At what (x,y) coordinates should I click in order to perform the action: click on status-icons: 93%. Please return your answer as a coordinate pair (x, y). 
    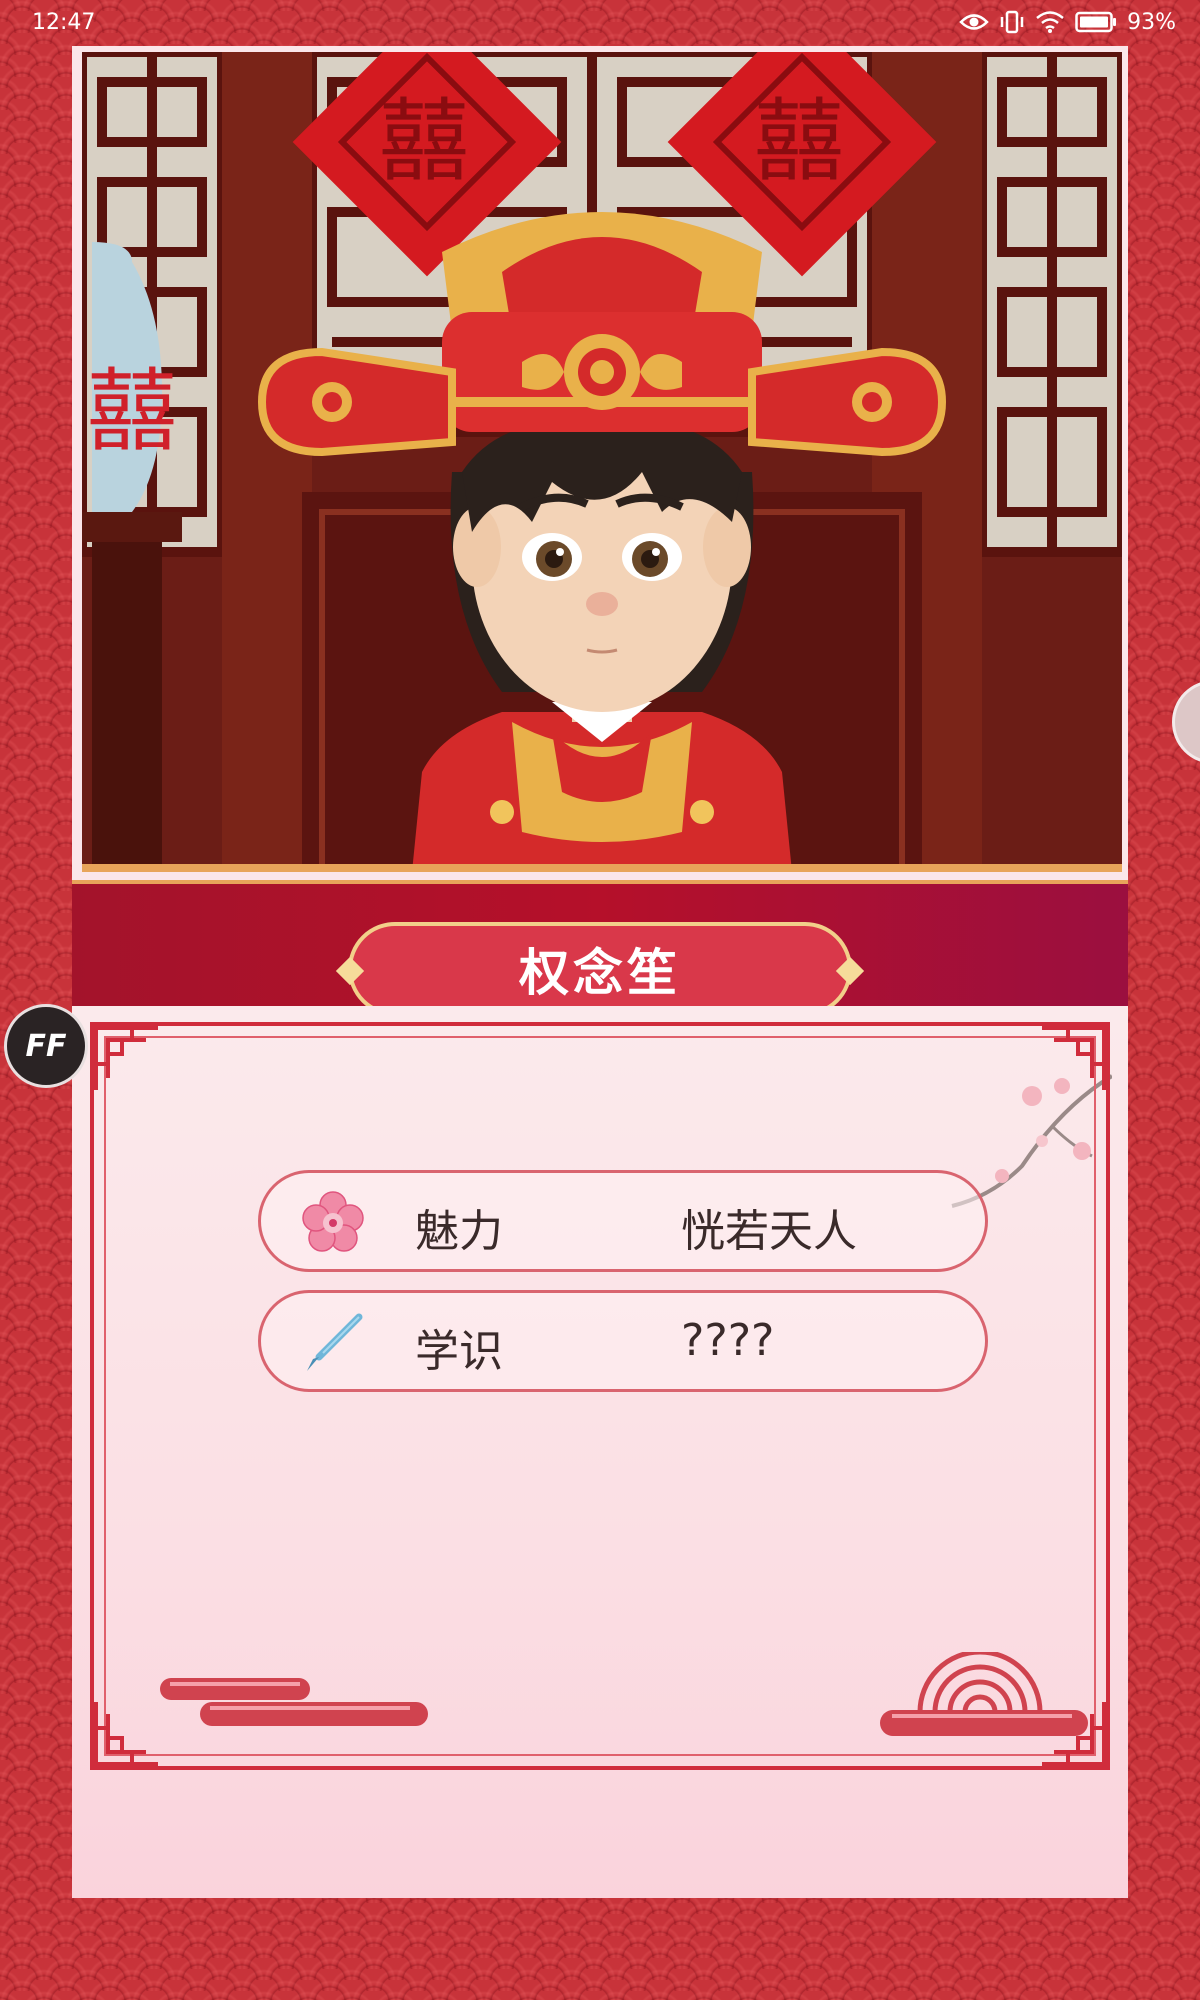
    Looking at the image, I should click on (1067, 22).